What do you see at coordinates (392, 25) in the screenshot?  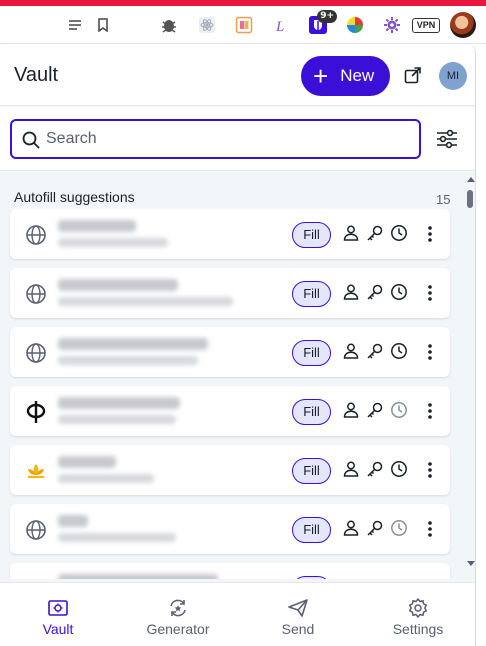 I see `puzzle-gear-extension-icon` at bounding box center [392, 25].